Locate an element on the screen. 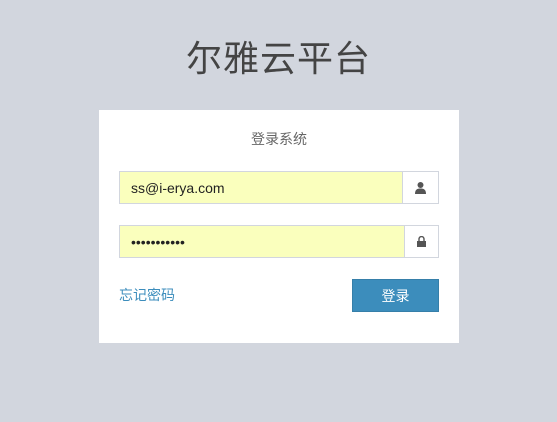 The width and height of the screenshot is (557, 422). user-icon is located at coordinates (420, 187).